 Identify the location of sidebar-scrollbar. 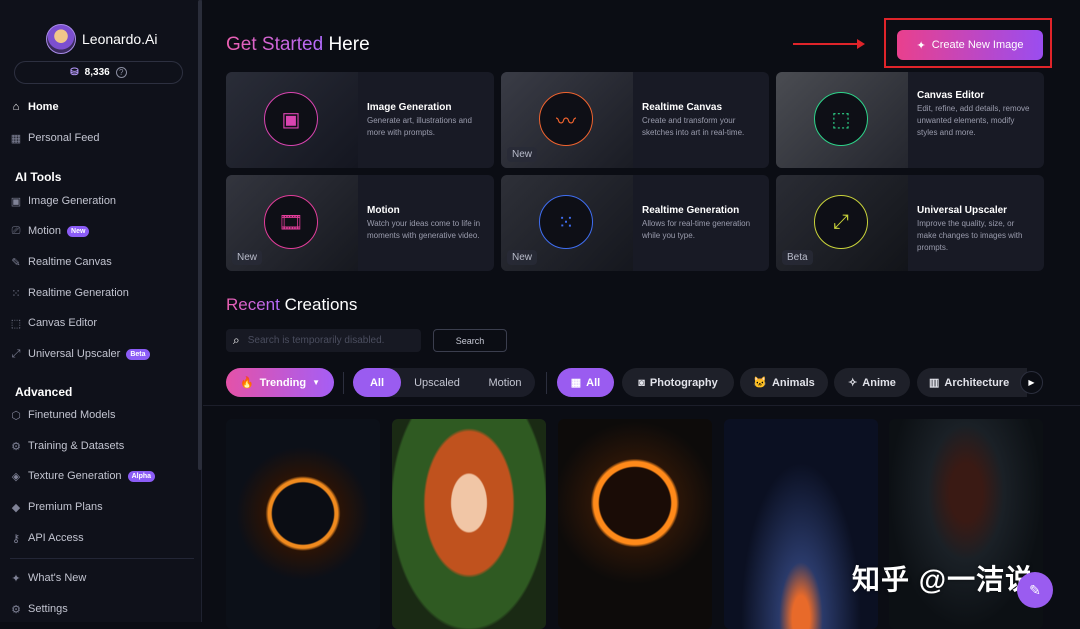
(200, 235).